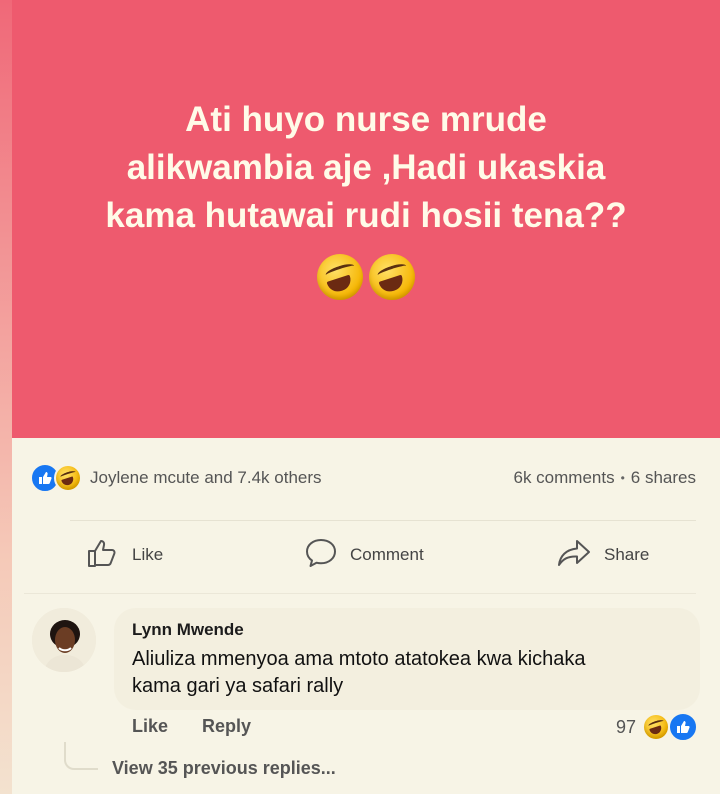  What do you see at coordinates (387, 554) in the screenshot?
I see `comment-label: Comment` at bounding box center [387, 554].